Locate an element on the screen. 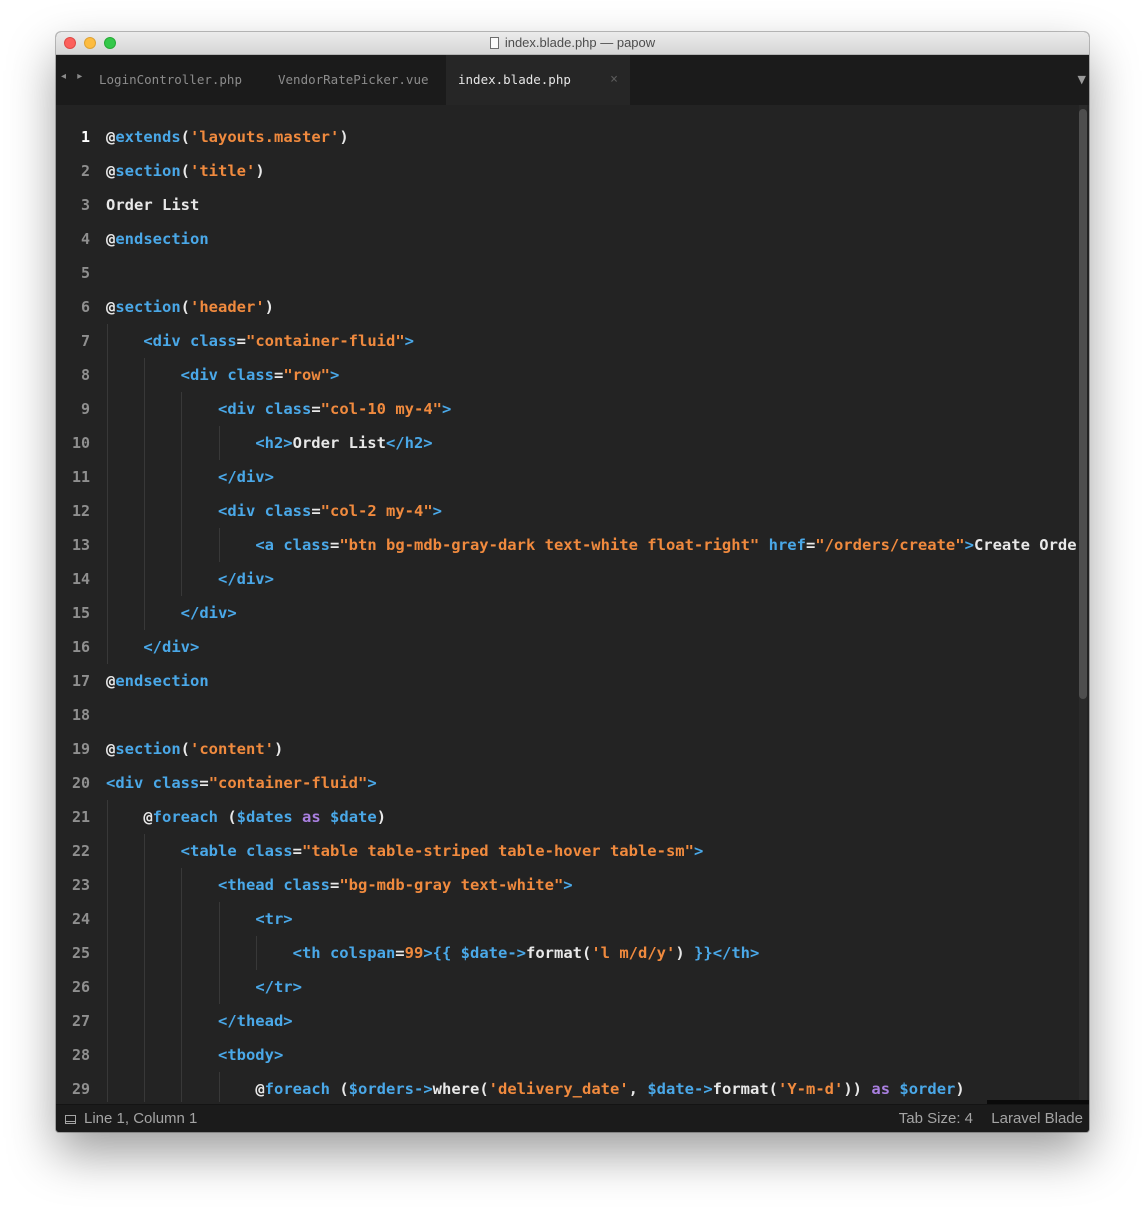  code-token: "col-10 my-4" is located at coordinates (381, 409).